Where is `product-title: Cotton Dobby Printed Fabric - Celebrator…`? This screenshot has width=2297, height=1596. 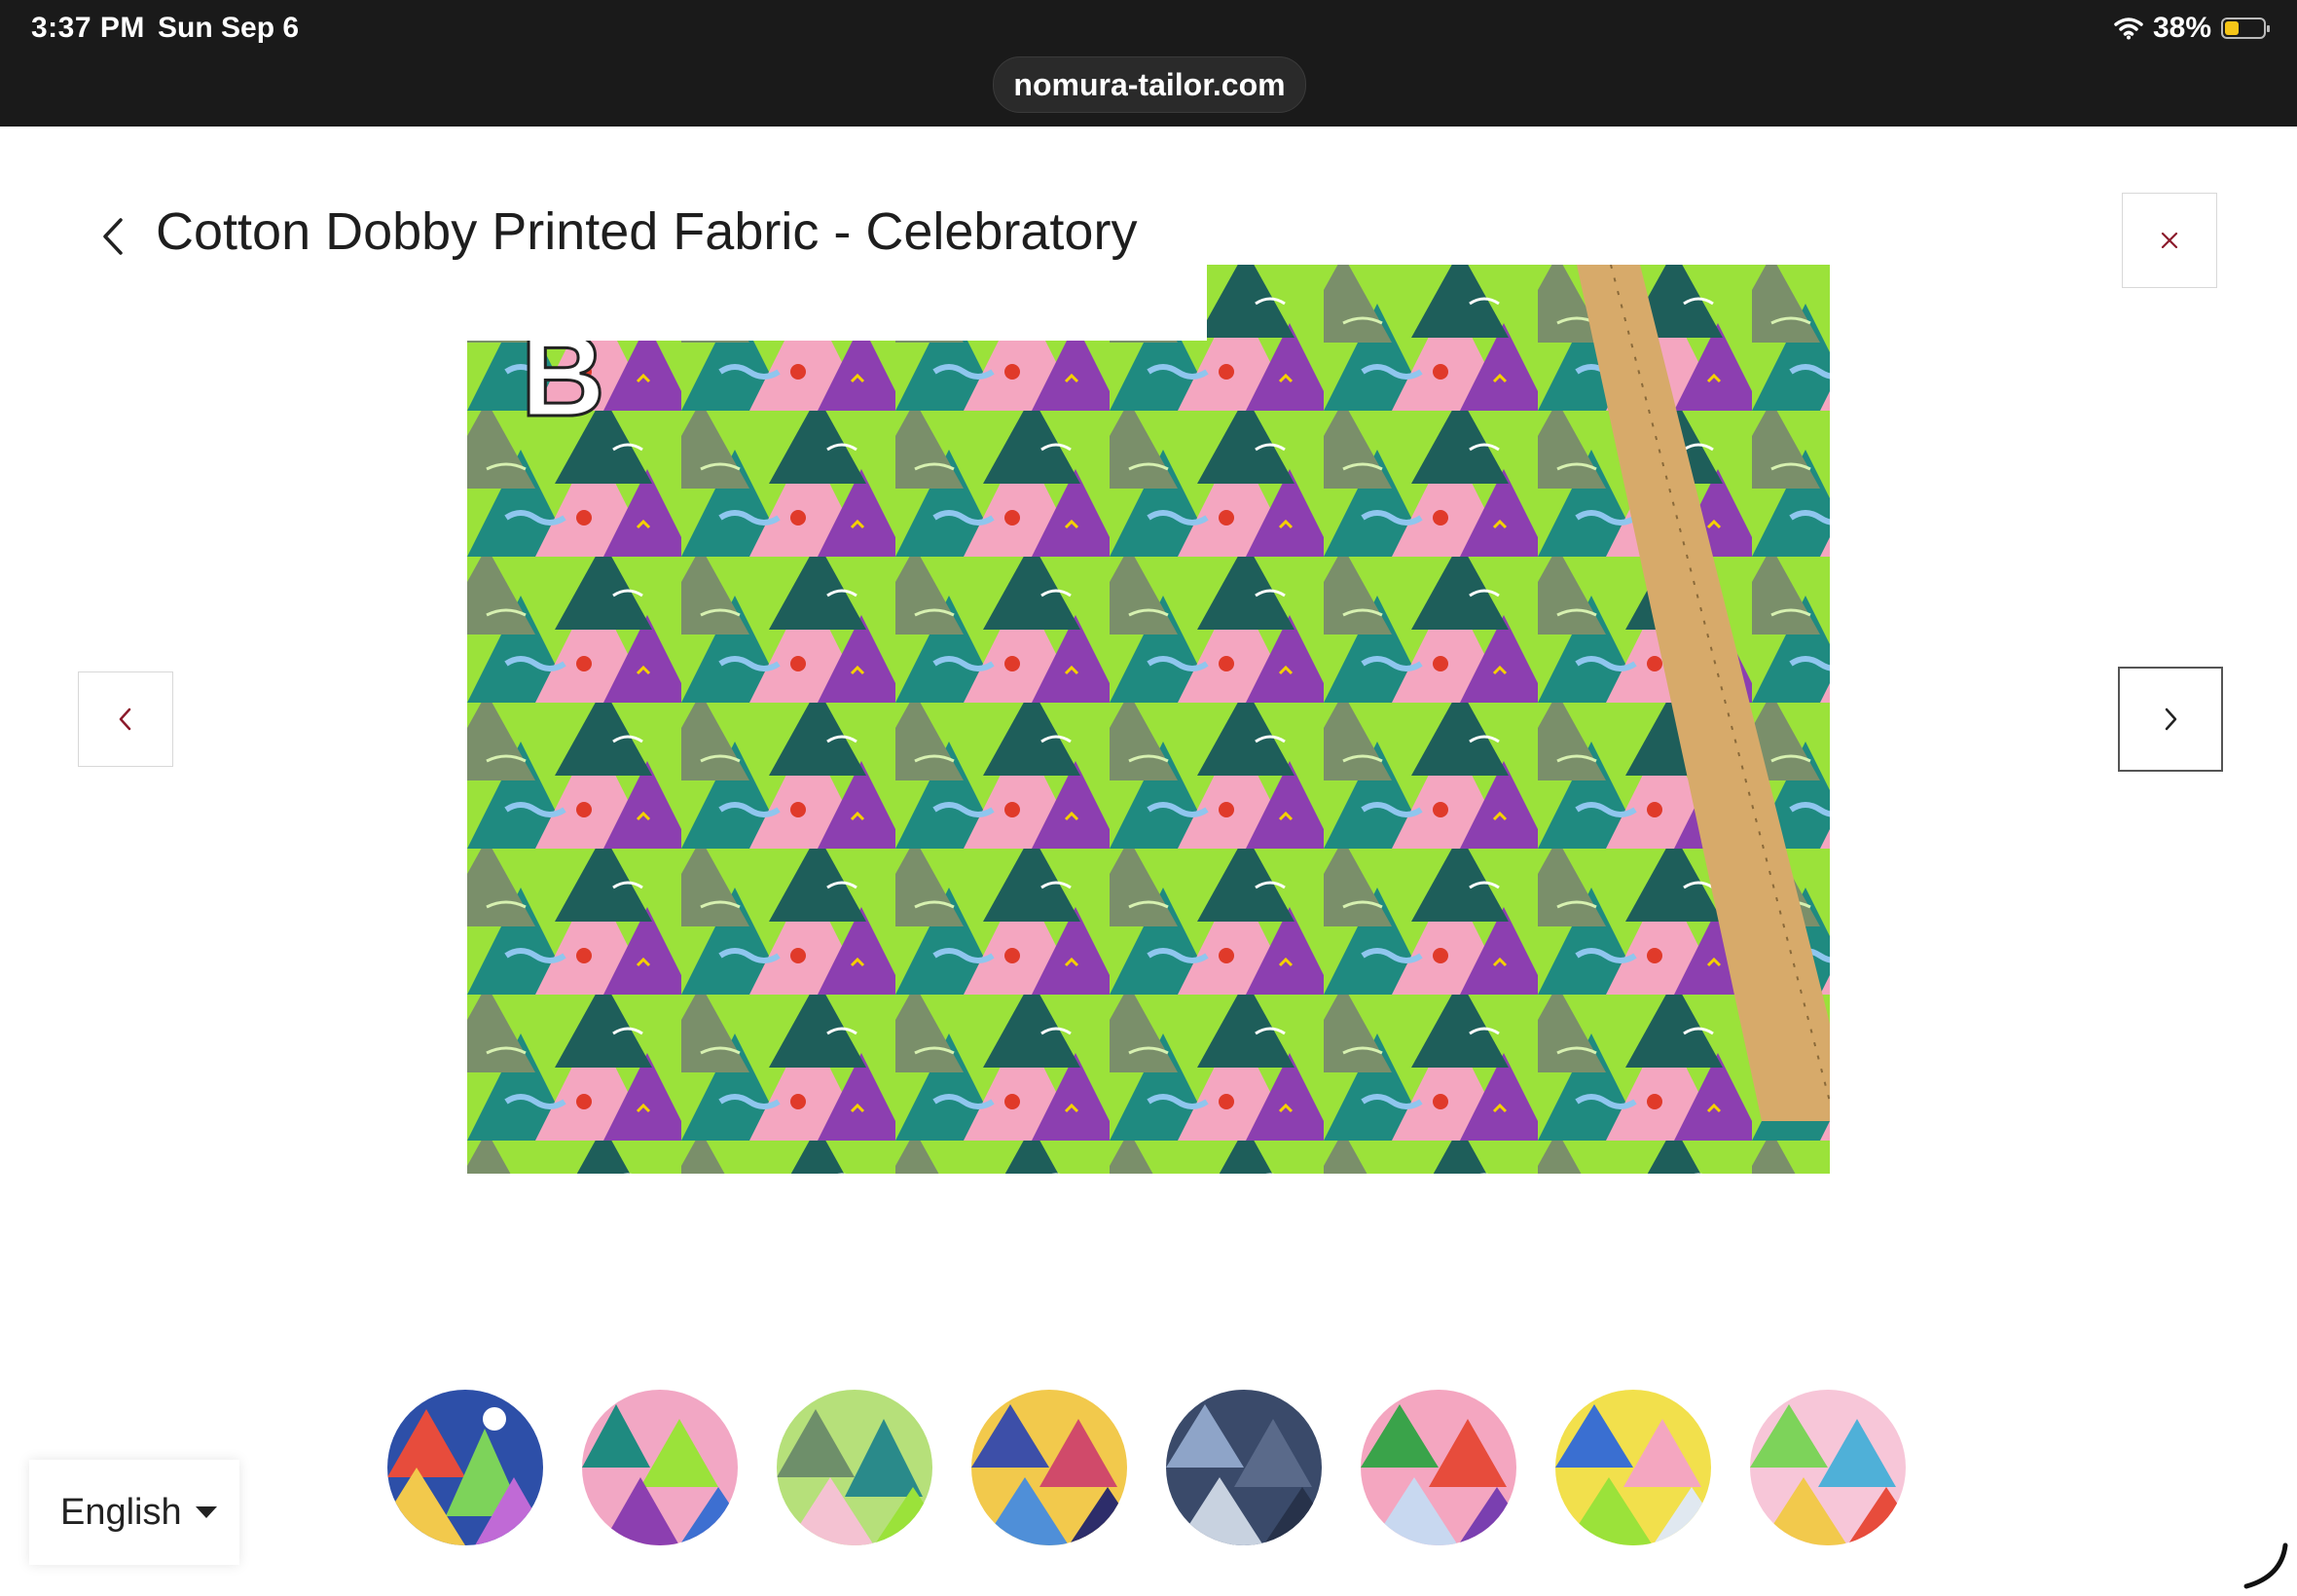 product-title: Cotton Dobby Printed Fabric - Celebrator… is located at coordinates (647, 231).